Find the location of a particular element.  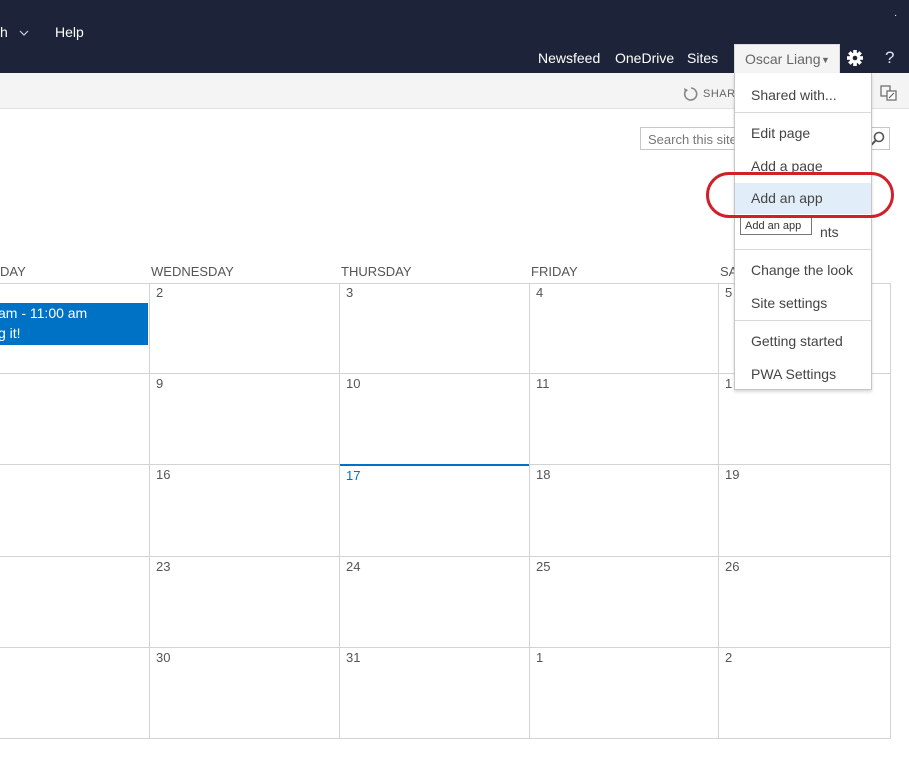

settings-button is located at coordinates (857, 58).